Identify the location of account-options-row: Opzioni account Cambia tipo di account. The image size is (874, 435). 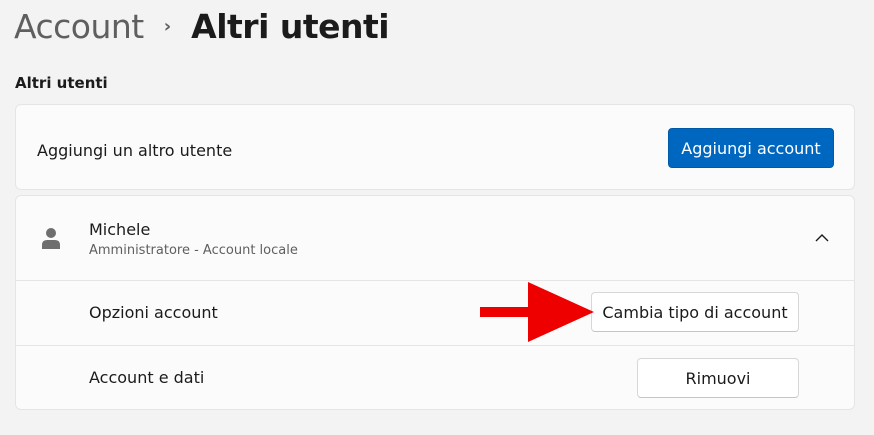
(435, 313).